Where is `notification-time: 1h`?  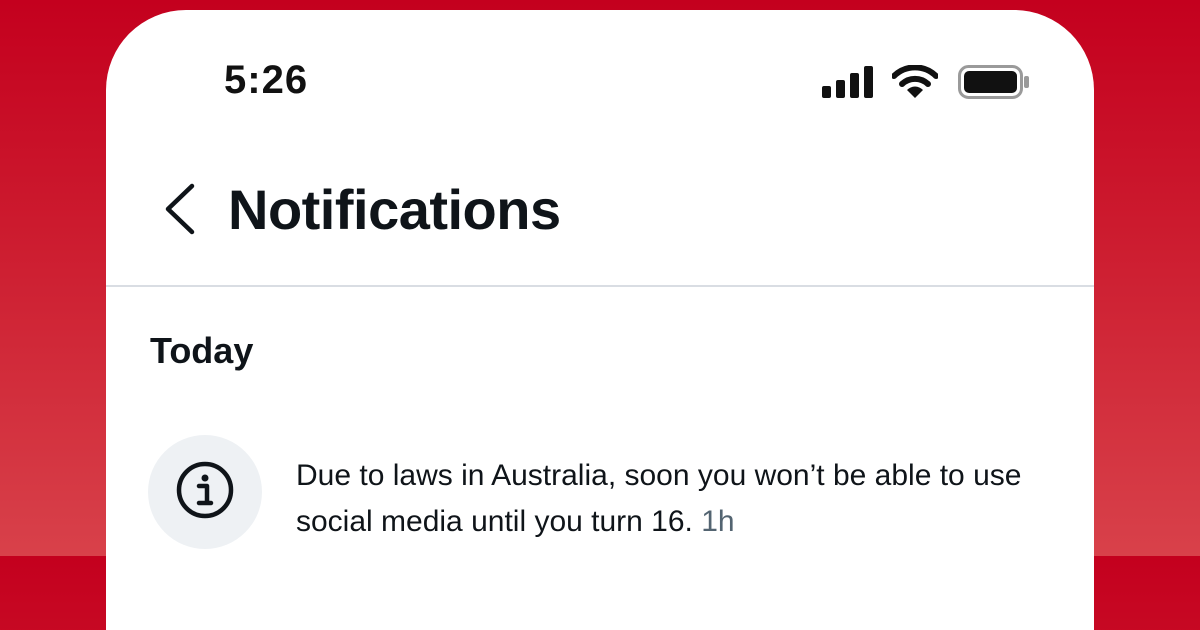
notification-time: 1h is located at coordinates (718, 521).